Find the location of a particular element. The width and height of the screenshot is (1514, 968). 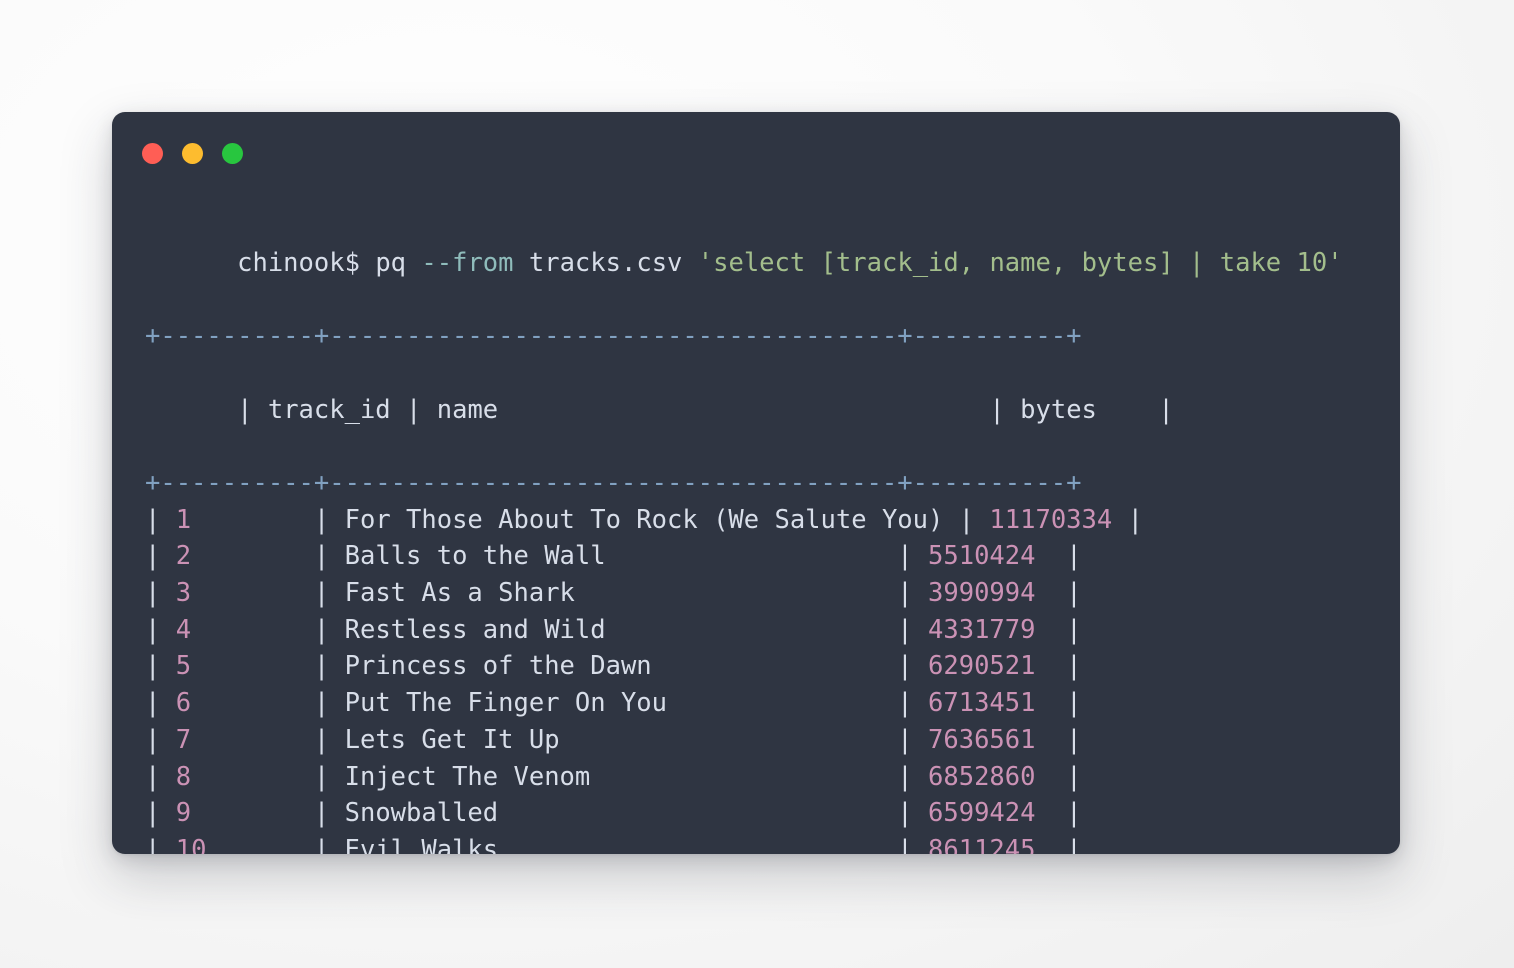

table-cell-bytes: 6852860 is located at coordinates (989, 776).